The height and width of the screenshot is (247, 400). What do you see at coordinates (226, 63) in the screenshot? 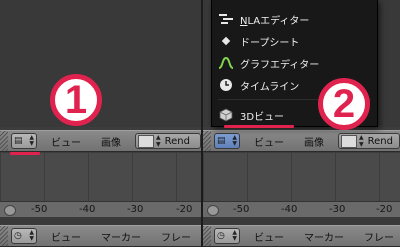
I see `graph-icon` at bounding box center [226, 63].